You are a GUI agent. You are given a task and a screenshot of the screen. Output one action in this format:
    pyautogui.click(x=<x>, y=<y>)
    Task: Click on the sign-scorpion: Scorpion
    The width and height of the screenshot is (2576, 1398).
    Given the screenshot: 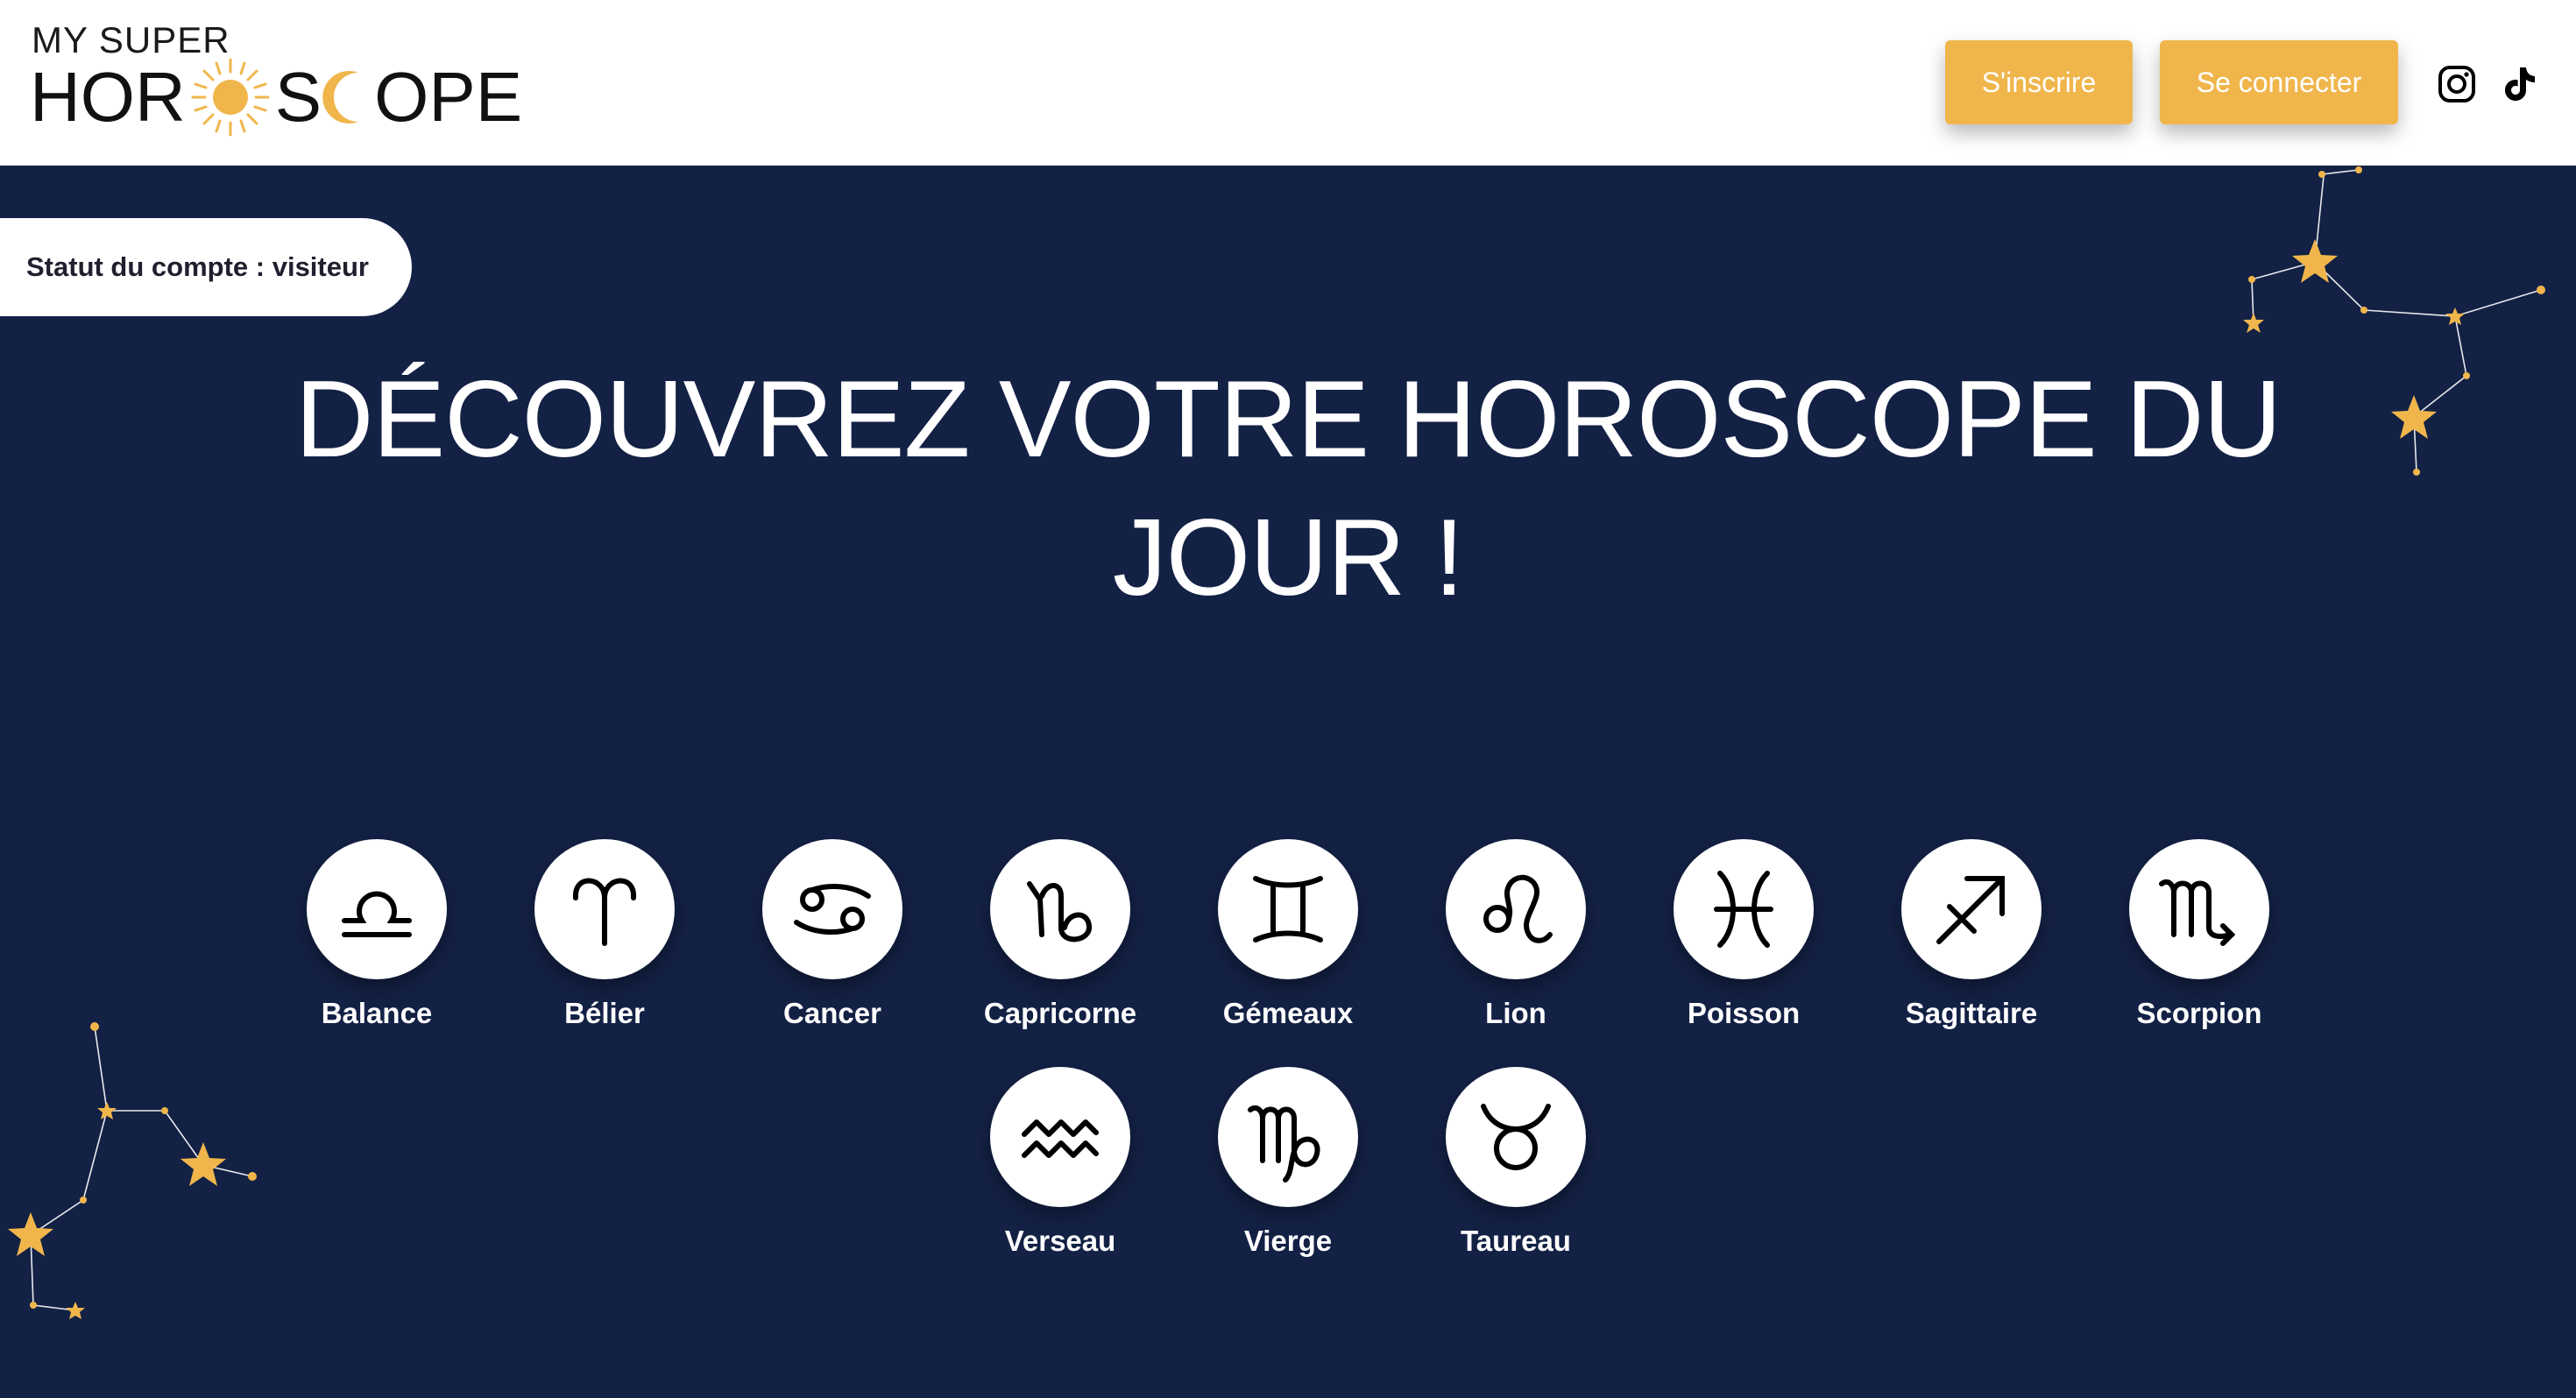 What is the action you would take?
    pyautogui.click(x=2199, y=944)
    